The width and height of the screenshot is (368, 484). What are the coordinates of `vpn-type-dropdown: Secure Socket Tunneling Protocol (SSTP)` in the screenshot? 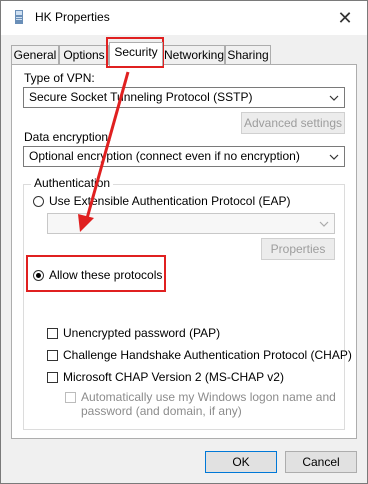 It's located at (184, 97).